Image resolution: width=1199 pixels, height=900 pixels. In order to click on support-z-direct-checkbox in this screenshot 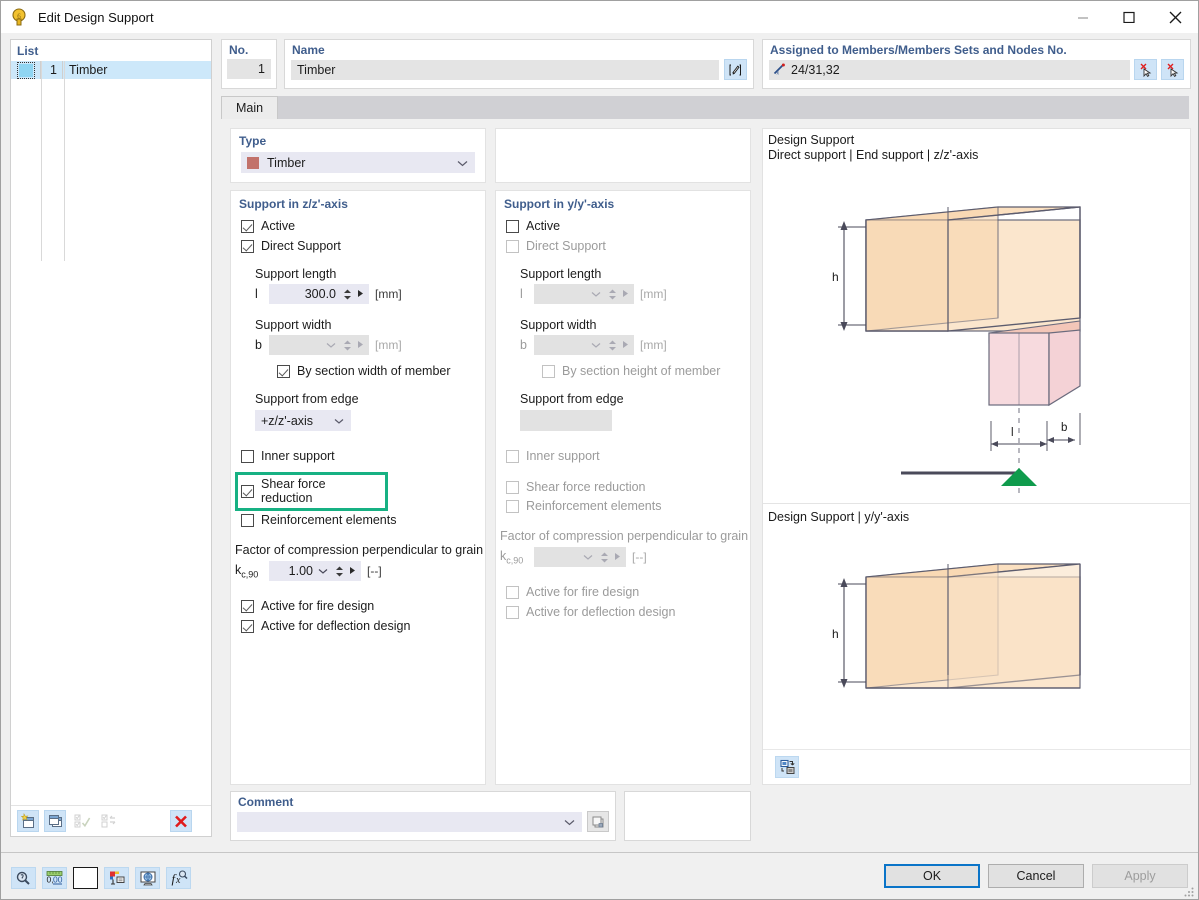, I will do `click(247, 246)`.